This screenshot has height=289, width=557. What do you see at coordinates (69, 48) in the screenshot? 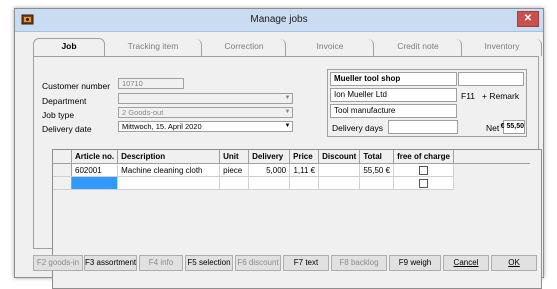
I see `tab-job: Job` at bounding box center [69, 48].